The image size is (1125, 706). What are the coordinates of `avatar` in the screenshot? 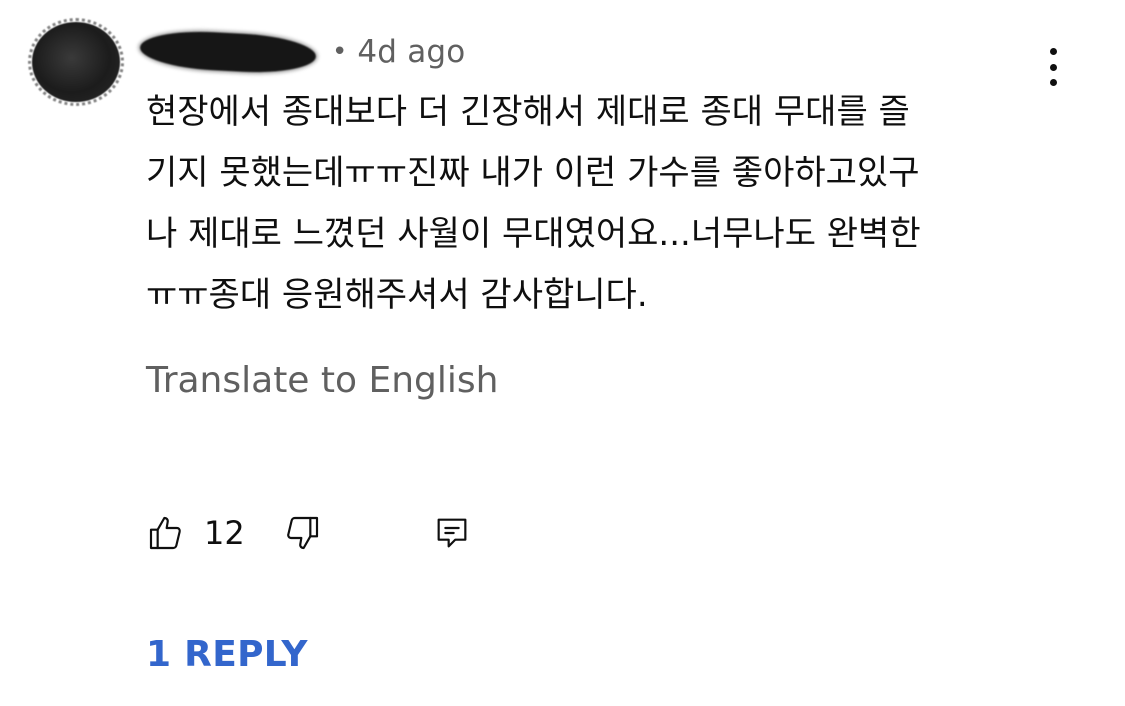 It's located at (76, 62).